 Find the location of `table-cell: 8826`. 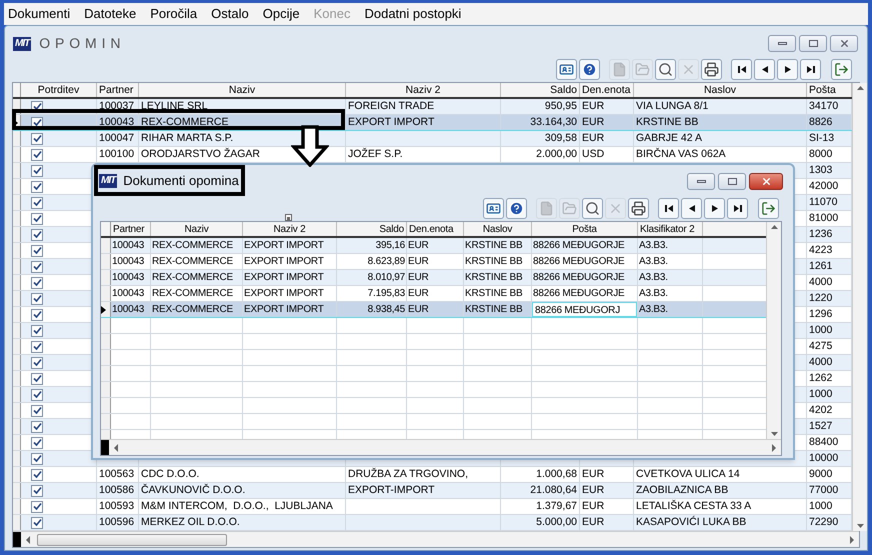

table-cell: 8826 is located at coordinates (820, 122).